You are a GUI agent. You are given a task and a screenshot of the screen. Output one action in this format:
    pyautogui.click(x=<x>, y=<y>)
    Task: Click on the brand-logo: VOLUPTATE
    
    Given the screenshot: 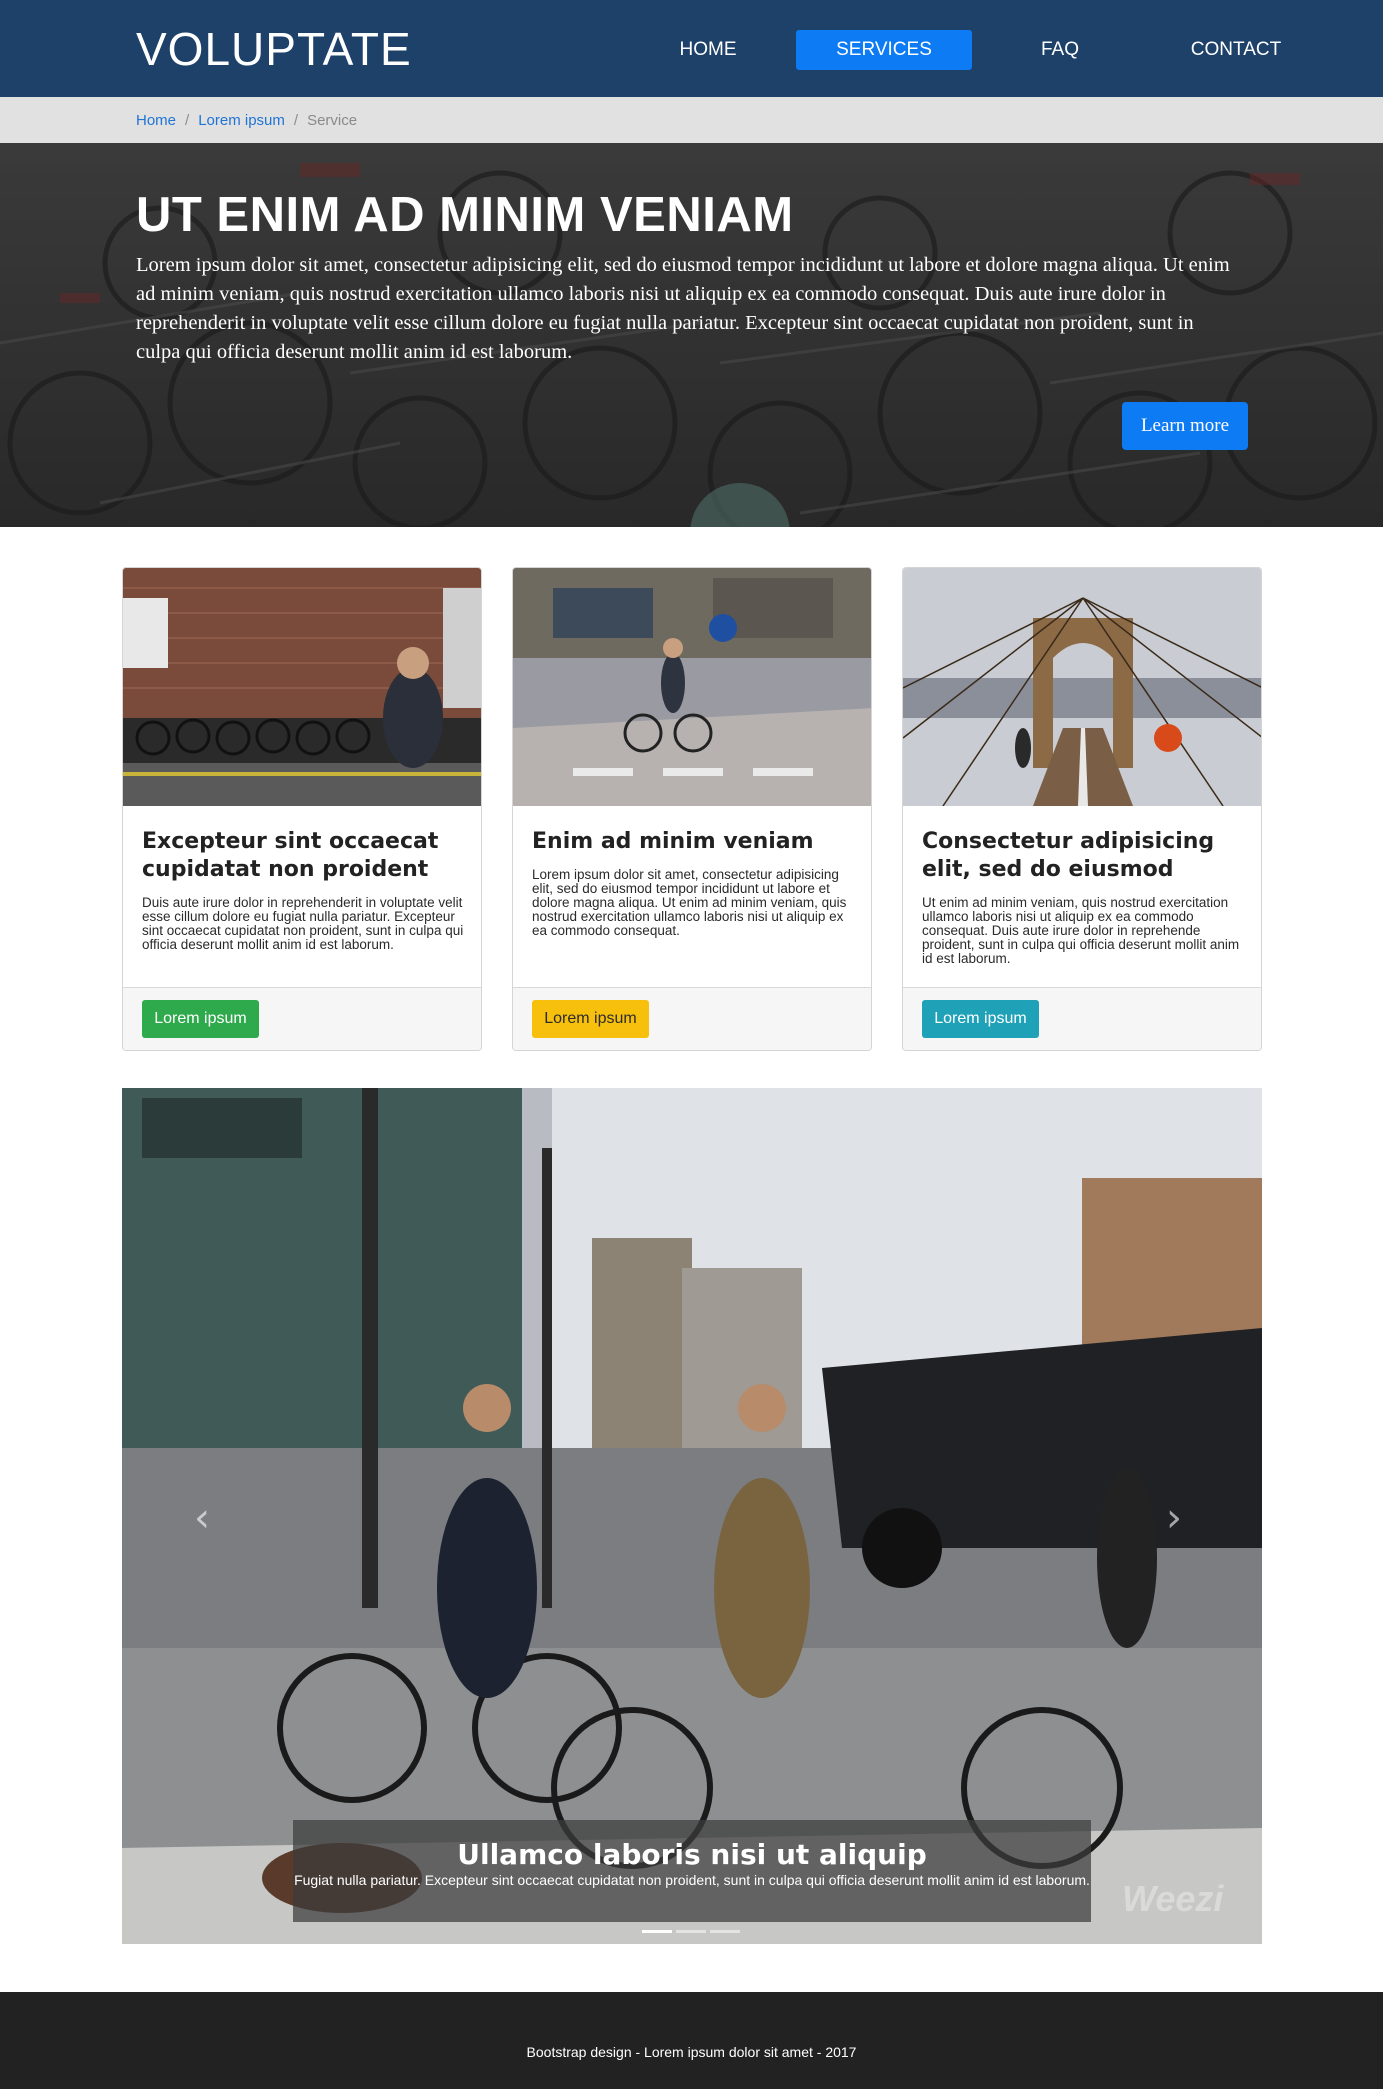 What is the action you would take?
    pyautogui.click(x=274, y=49)
    